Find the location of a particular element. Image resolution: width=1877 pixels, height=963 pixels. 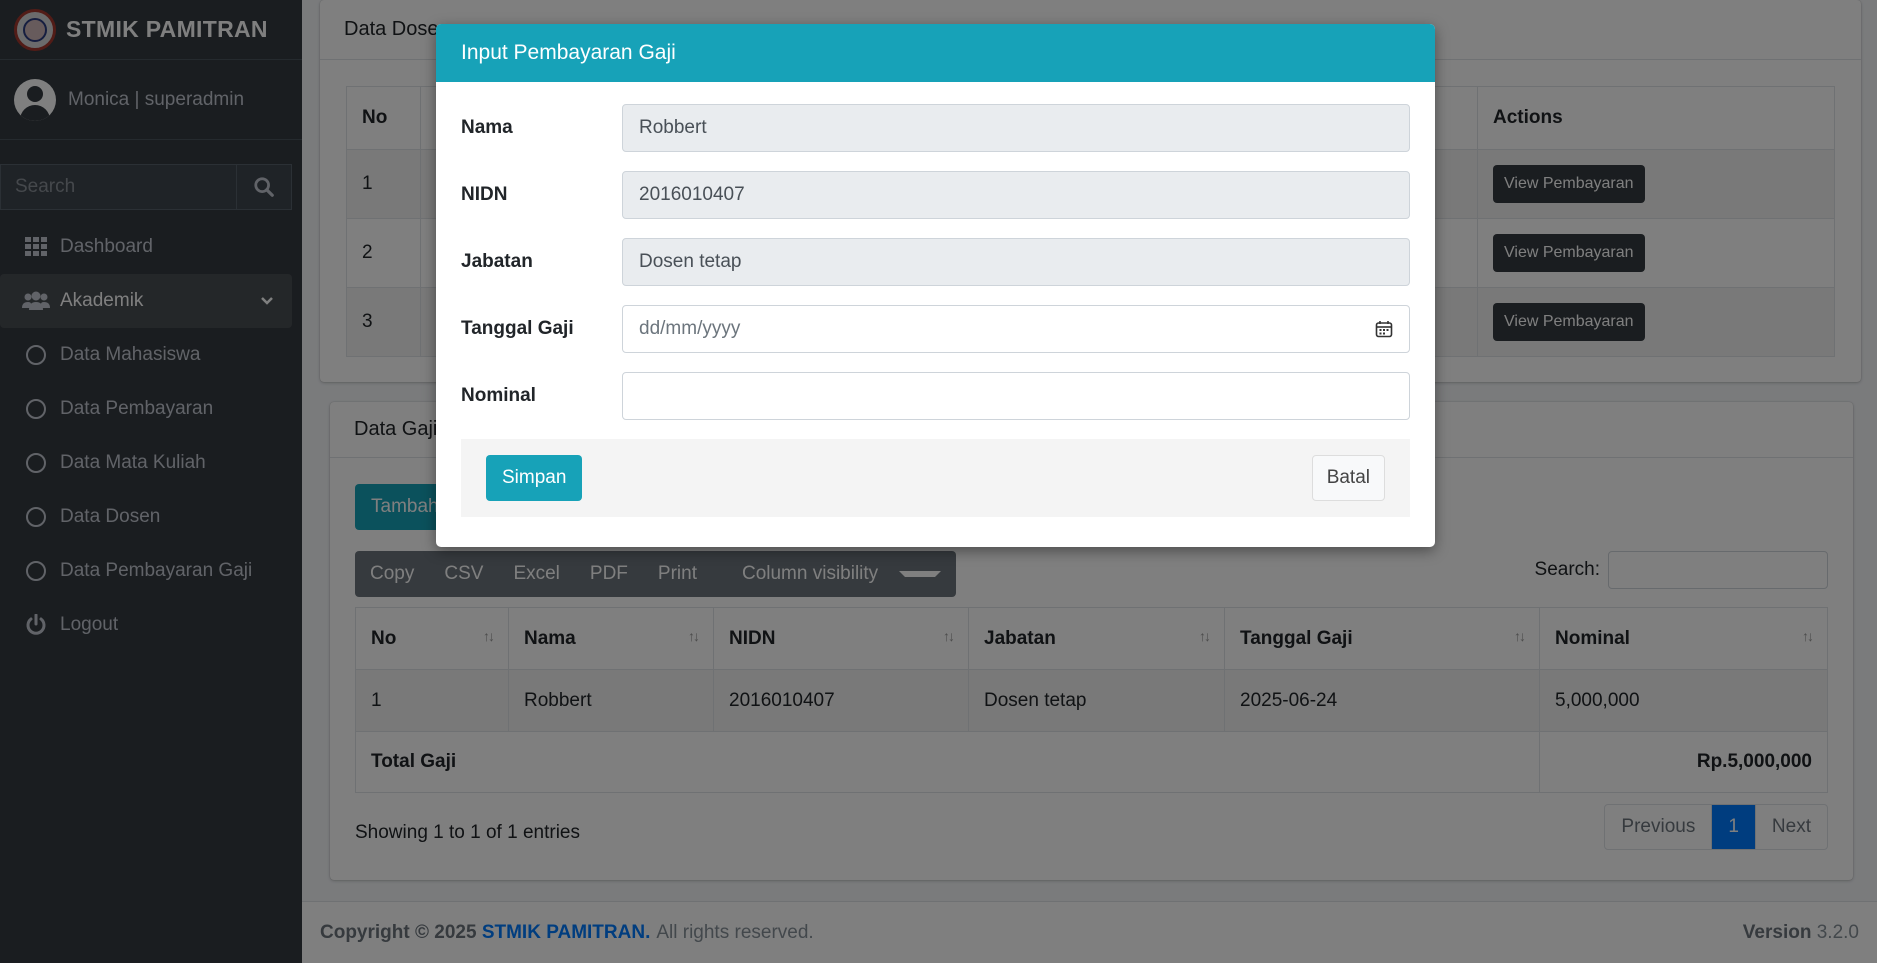

nominal-field is located at coordinates (1016, 396).